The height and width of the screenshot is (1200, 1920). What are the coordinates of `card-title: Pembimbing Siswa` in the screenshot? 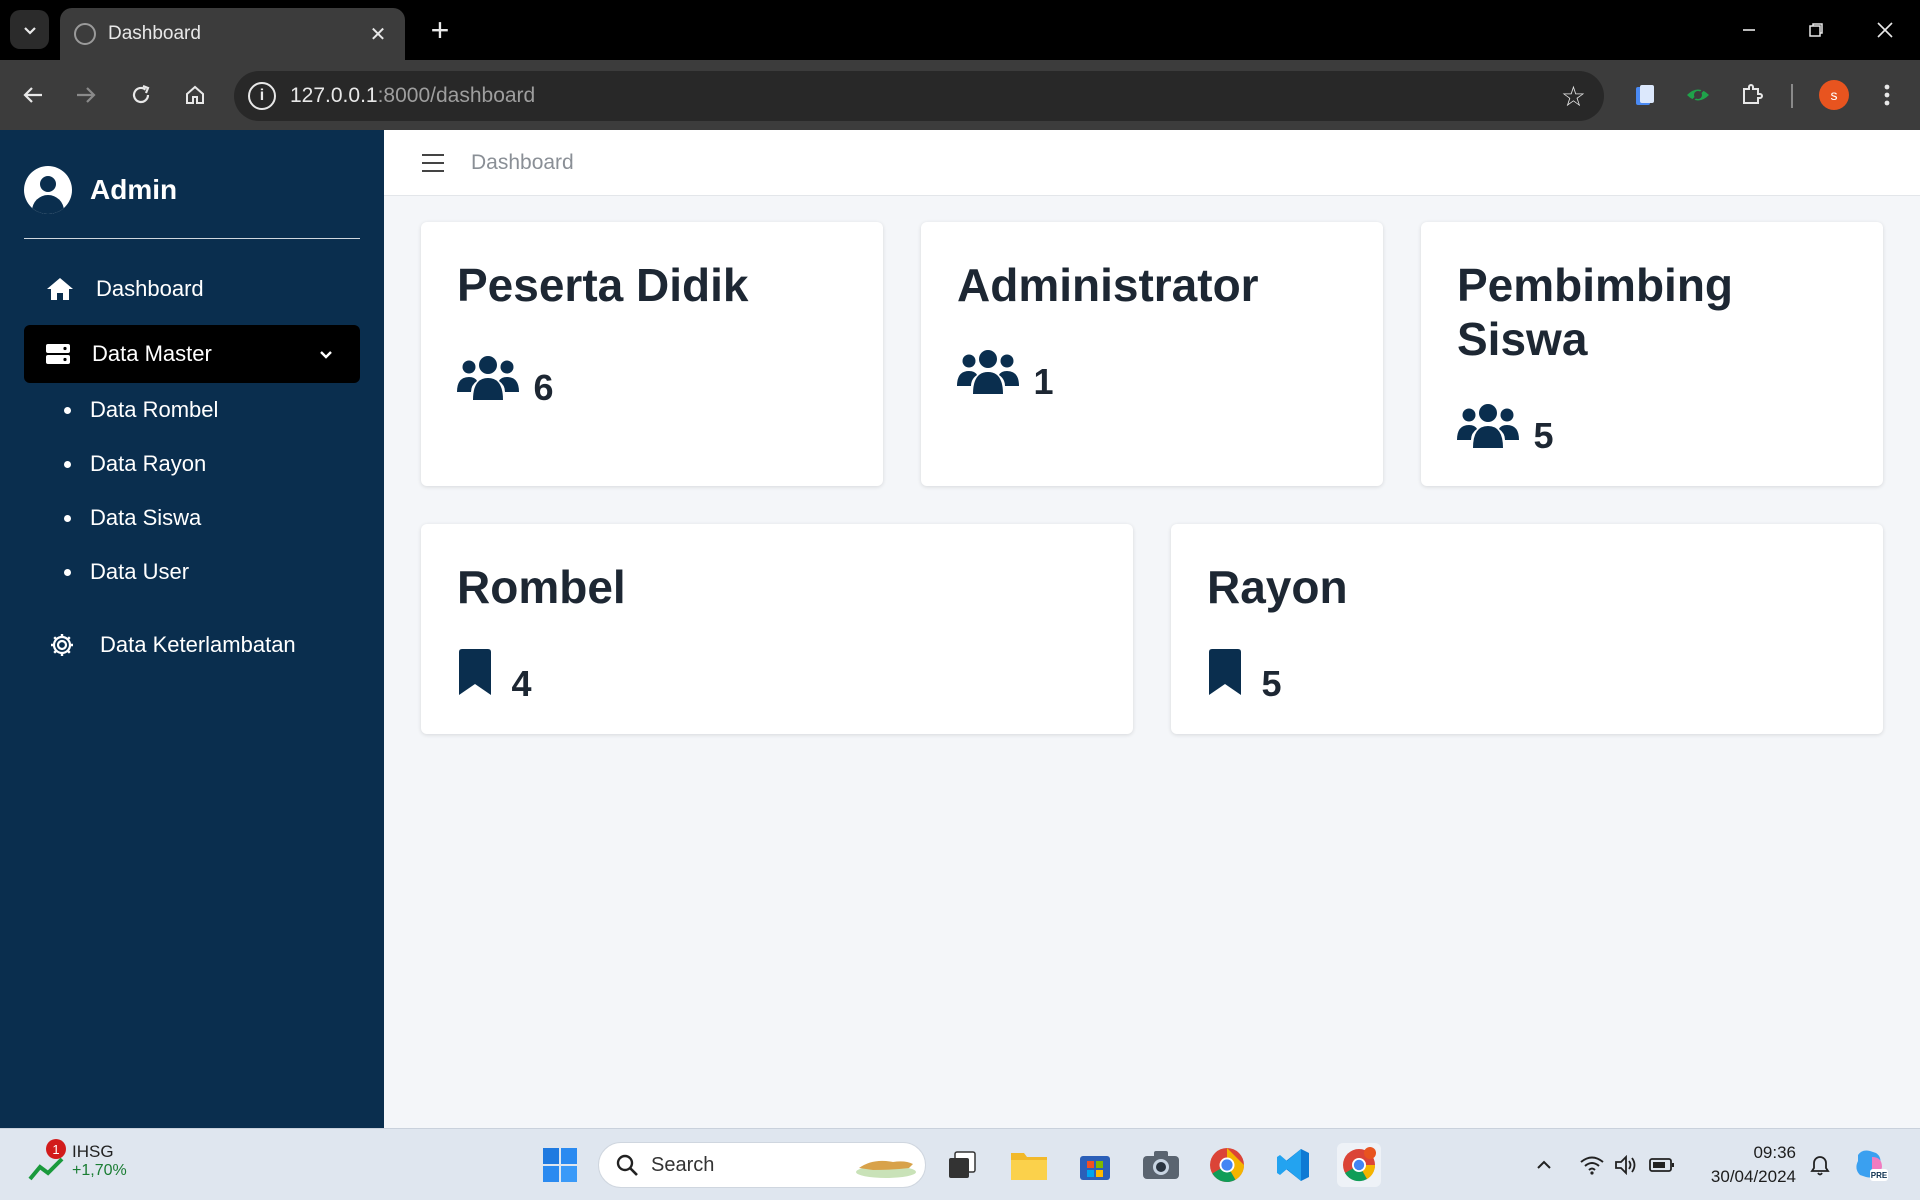 It's located at (1595, 312).